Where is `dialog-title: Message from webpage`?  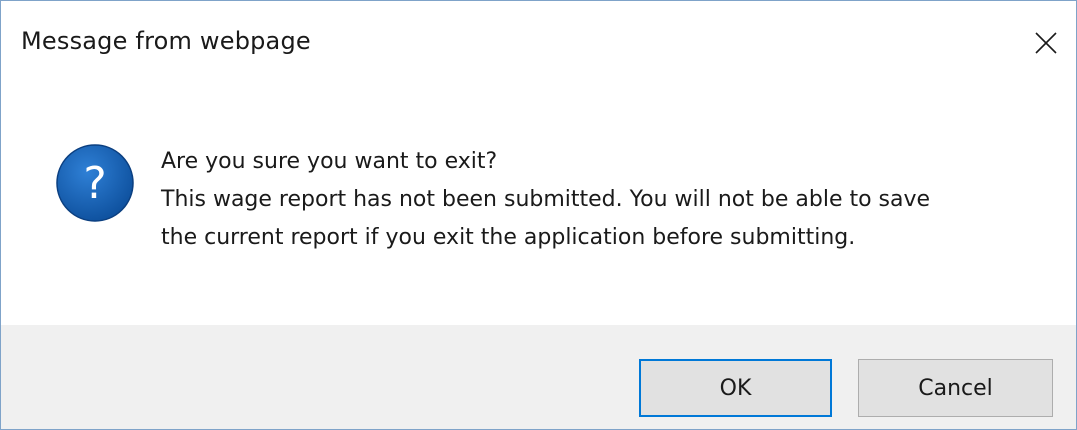
dialog-title: Message from webpage is located at coordinates (166, 41).